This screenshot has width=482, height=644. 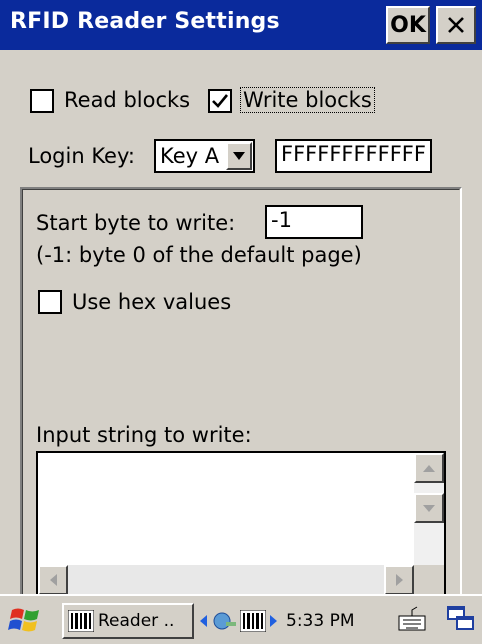 I want to click on checkmark-icon, so click(x=220, y=101).